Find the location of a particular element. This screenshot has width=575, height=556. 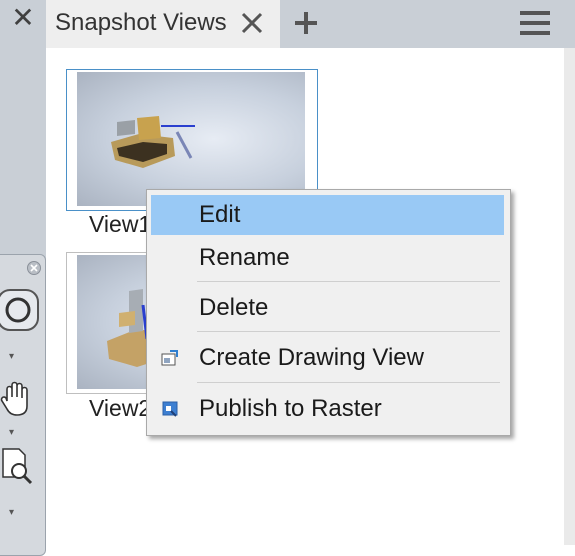

zoom-window-icon is located at coordinates (17, 467).